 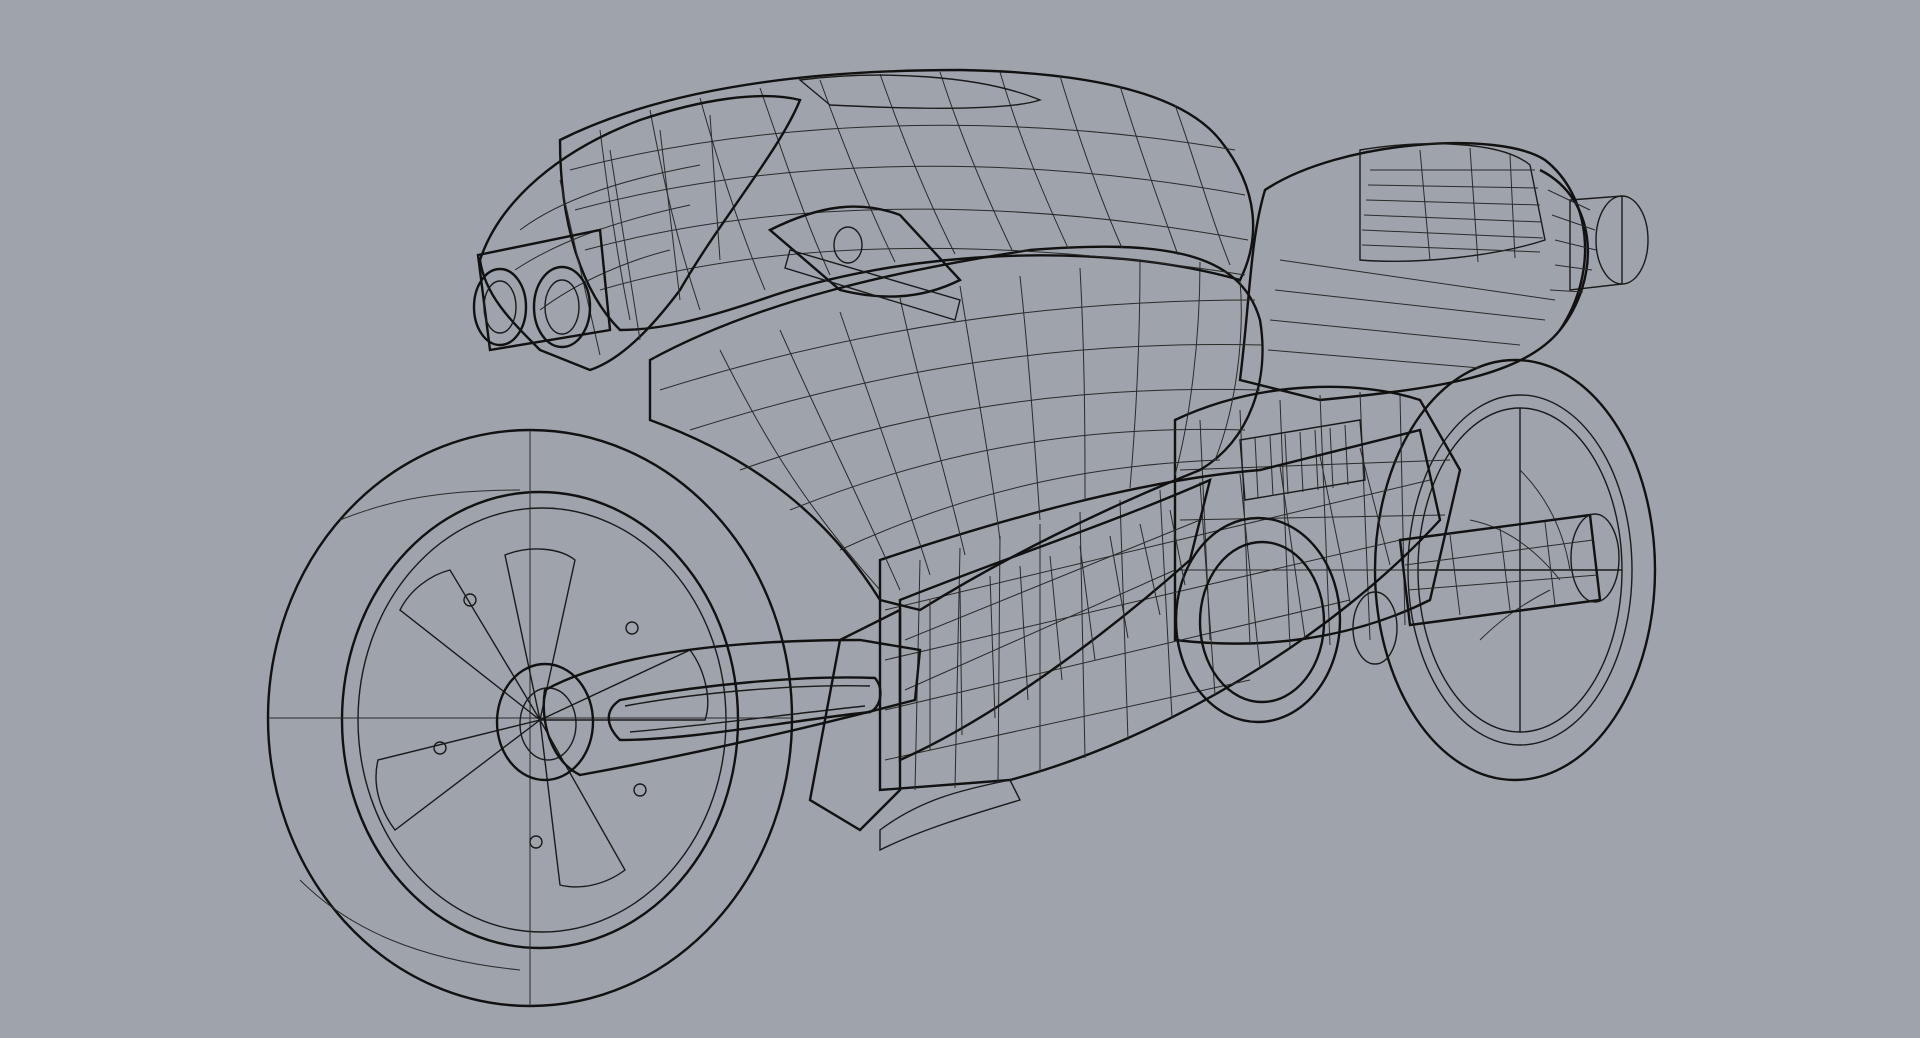 I want to click on fuel-tank, so click(x=906, y=200).